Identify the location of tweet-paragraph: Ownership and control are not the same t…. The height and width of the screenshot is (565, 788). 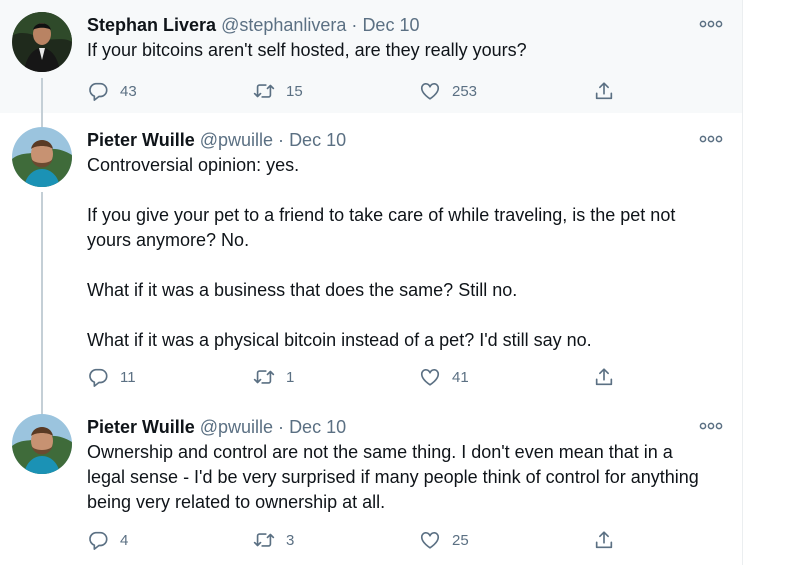
(393, 477).